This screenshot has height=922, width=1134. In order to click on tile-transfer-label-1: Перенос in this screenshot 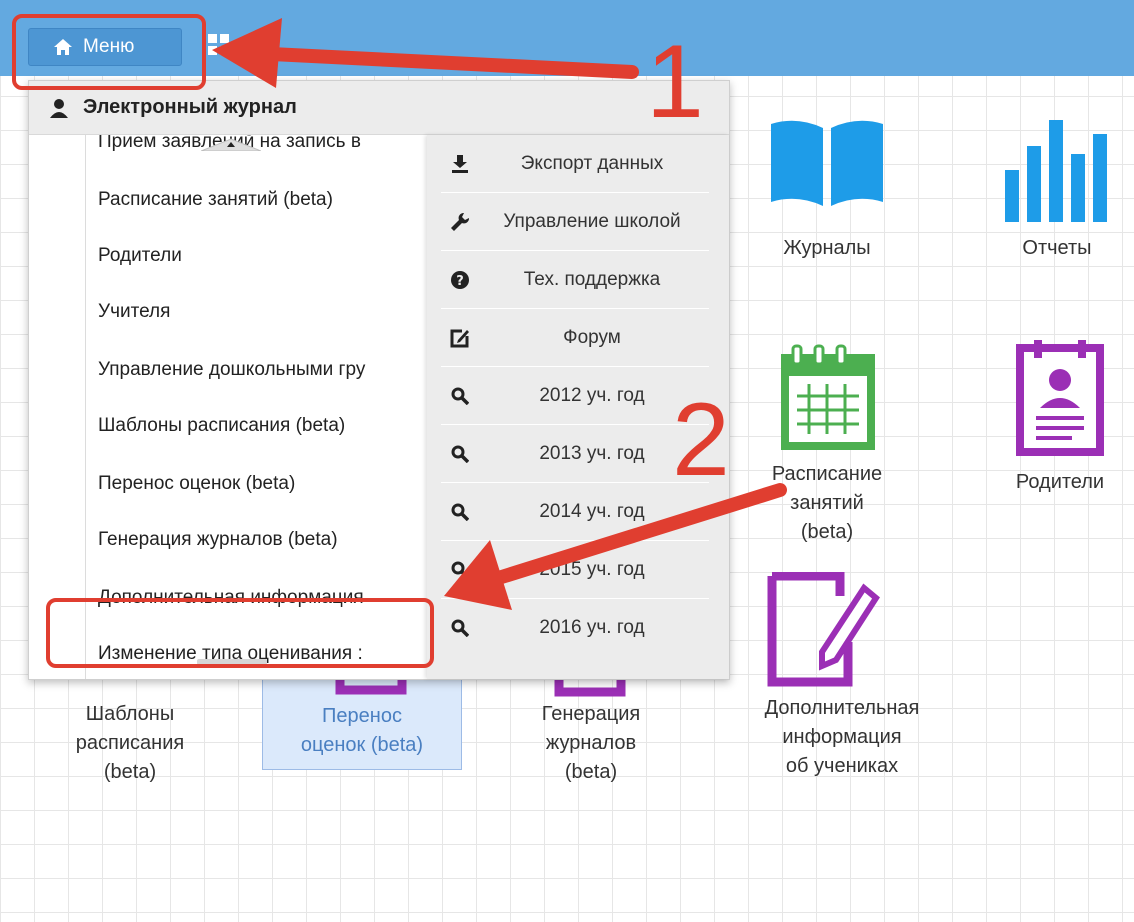, I will do `click(362, 716)`.